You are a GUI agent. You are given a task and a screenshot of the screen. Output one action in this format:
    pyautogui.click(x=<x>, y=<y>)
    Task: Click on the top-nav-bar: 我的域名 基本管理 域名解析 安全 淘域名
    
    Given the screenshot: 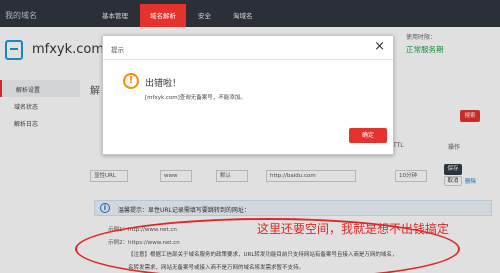 What is the action you would take?
    pyautogui.click(x=250, y=13)
    